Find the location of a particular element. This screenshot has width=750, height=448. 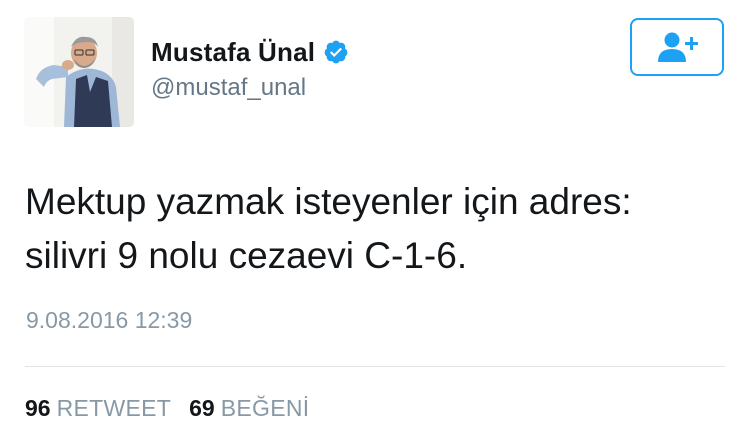

retweet-count: 96 is located at coordinates (38, 408).